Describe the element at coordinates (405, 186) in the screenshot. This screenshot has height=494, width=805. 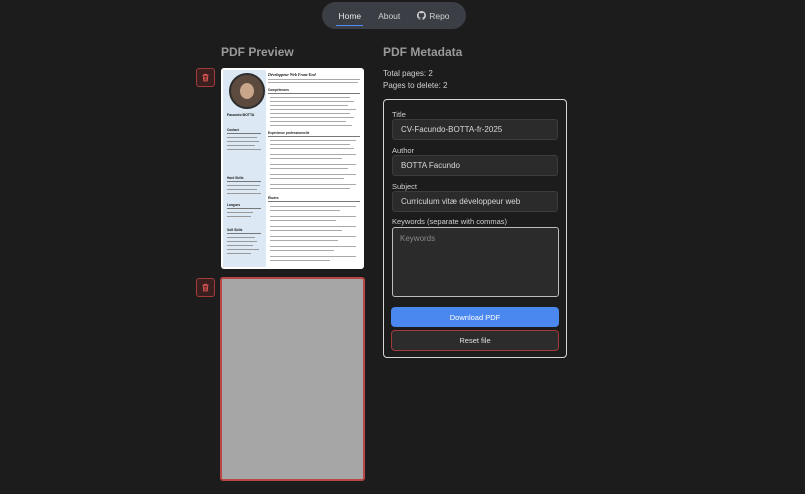
I see `subject-label: Subject` at that location.